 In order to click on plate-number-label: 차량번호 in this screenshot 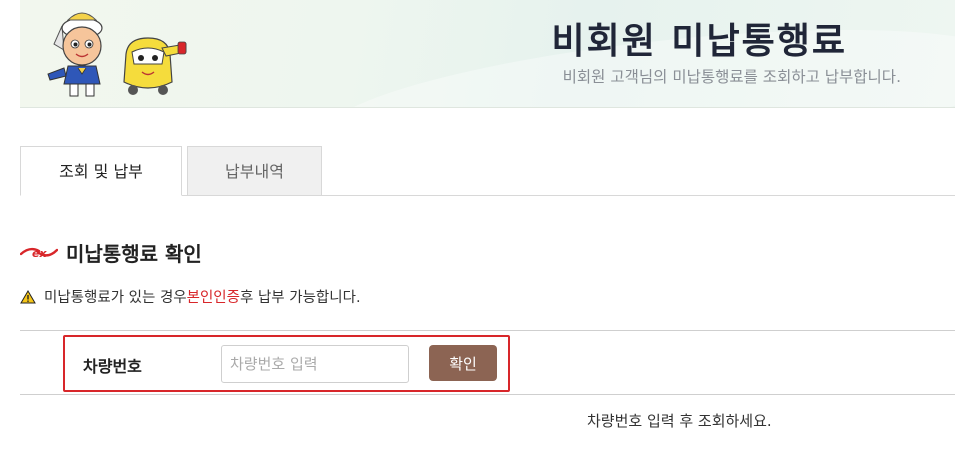, I will do `click(112, 366)`.